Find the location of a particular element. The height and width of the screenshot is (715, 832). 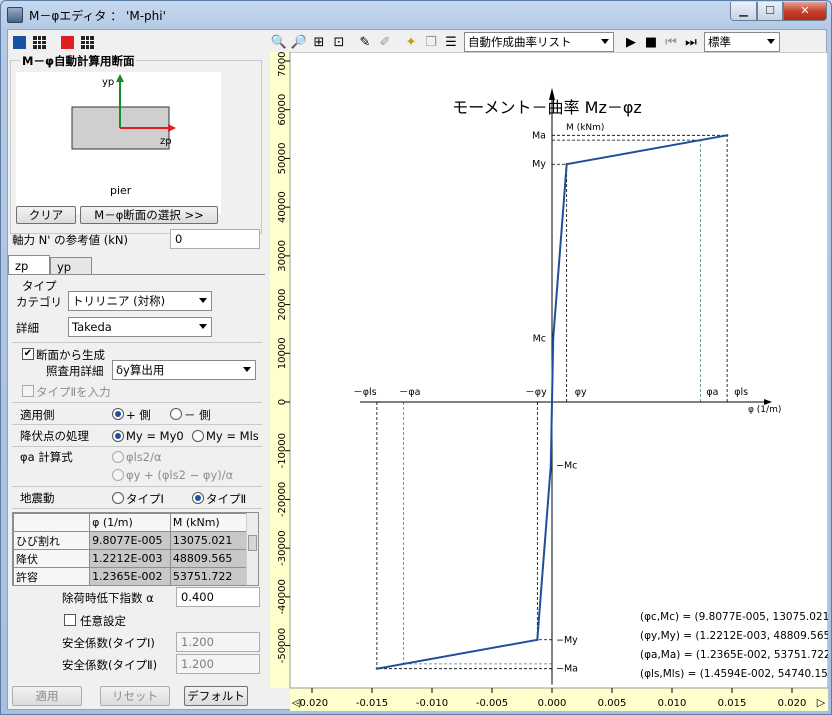

pointer-icon: ✎ is located at coordinates (365, 42).